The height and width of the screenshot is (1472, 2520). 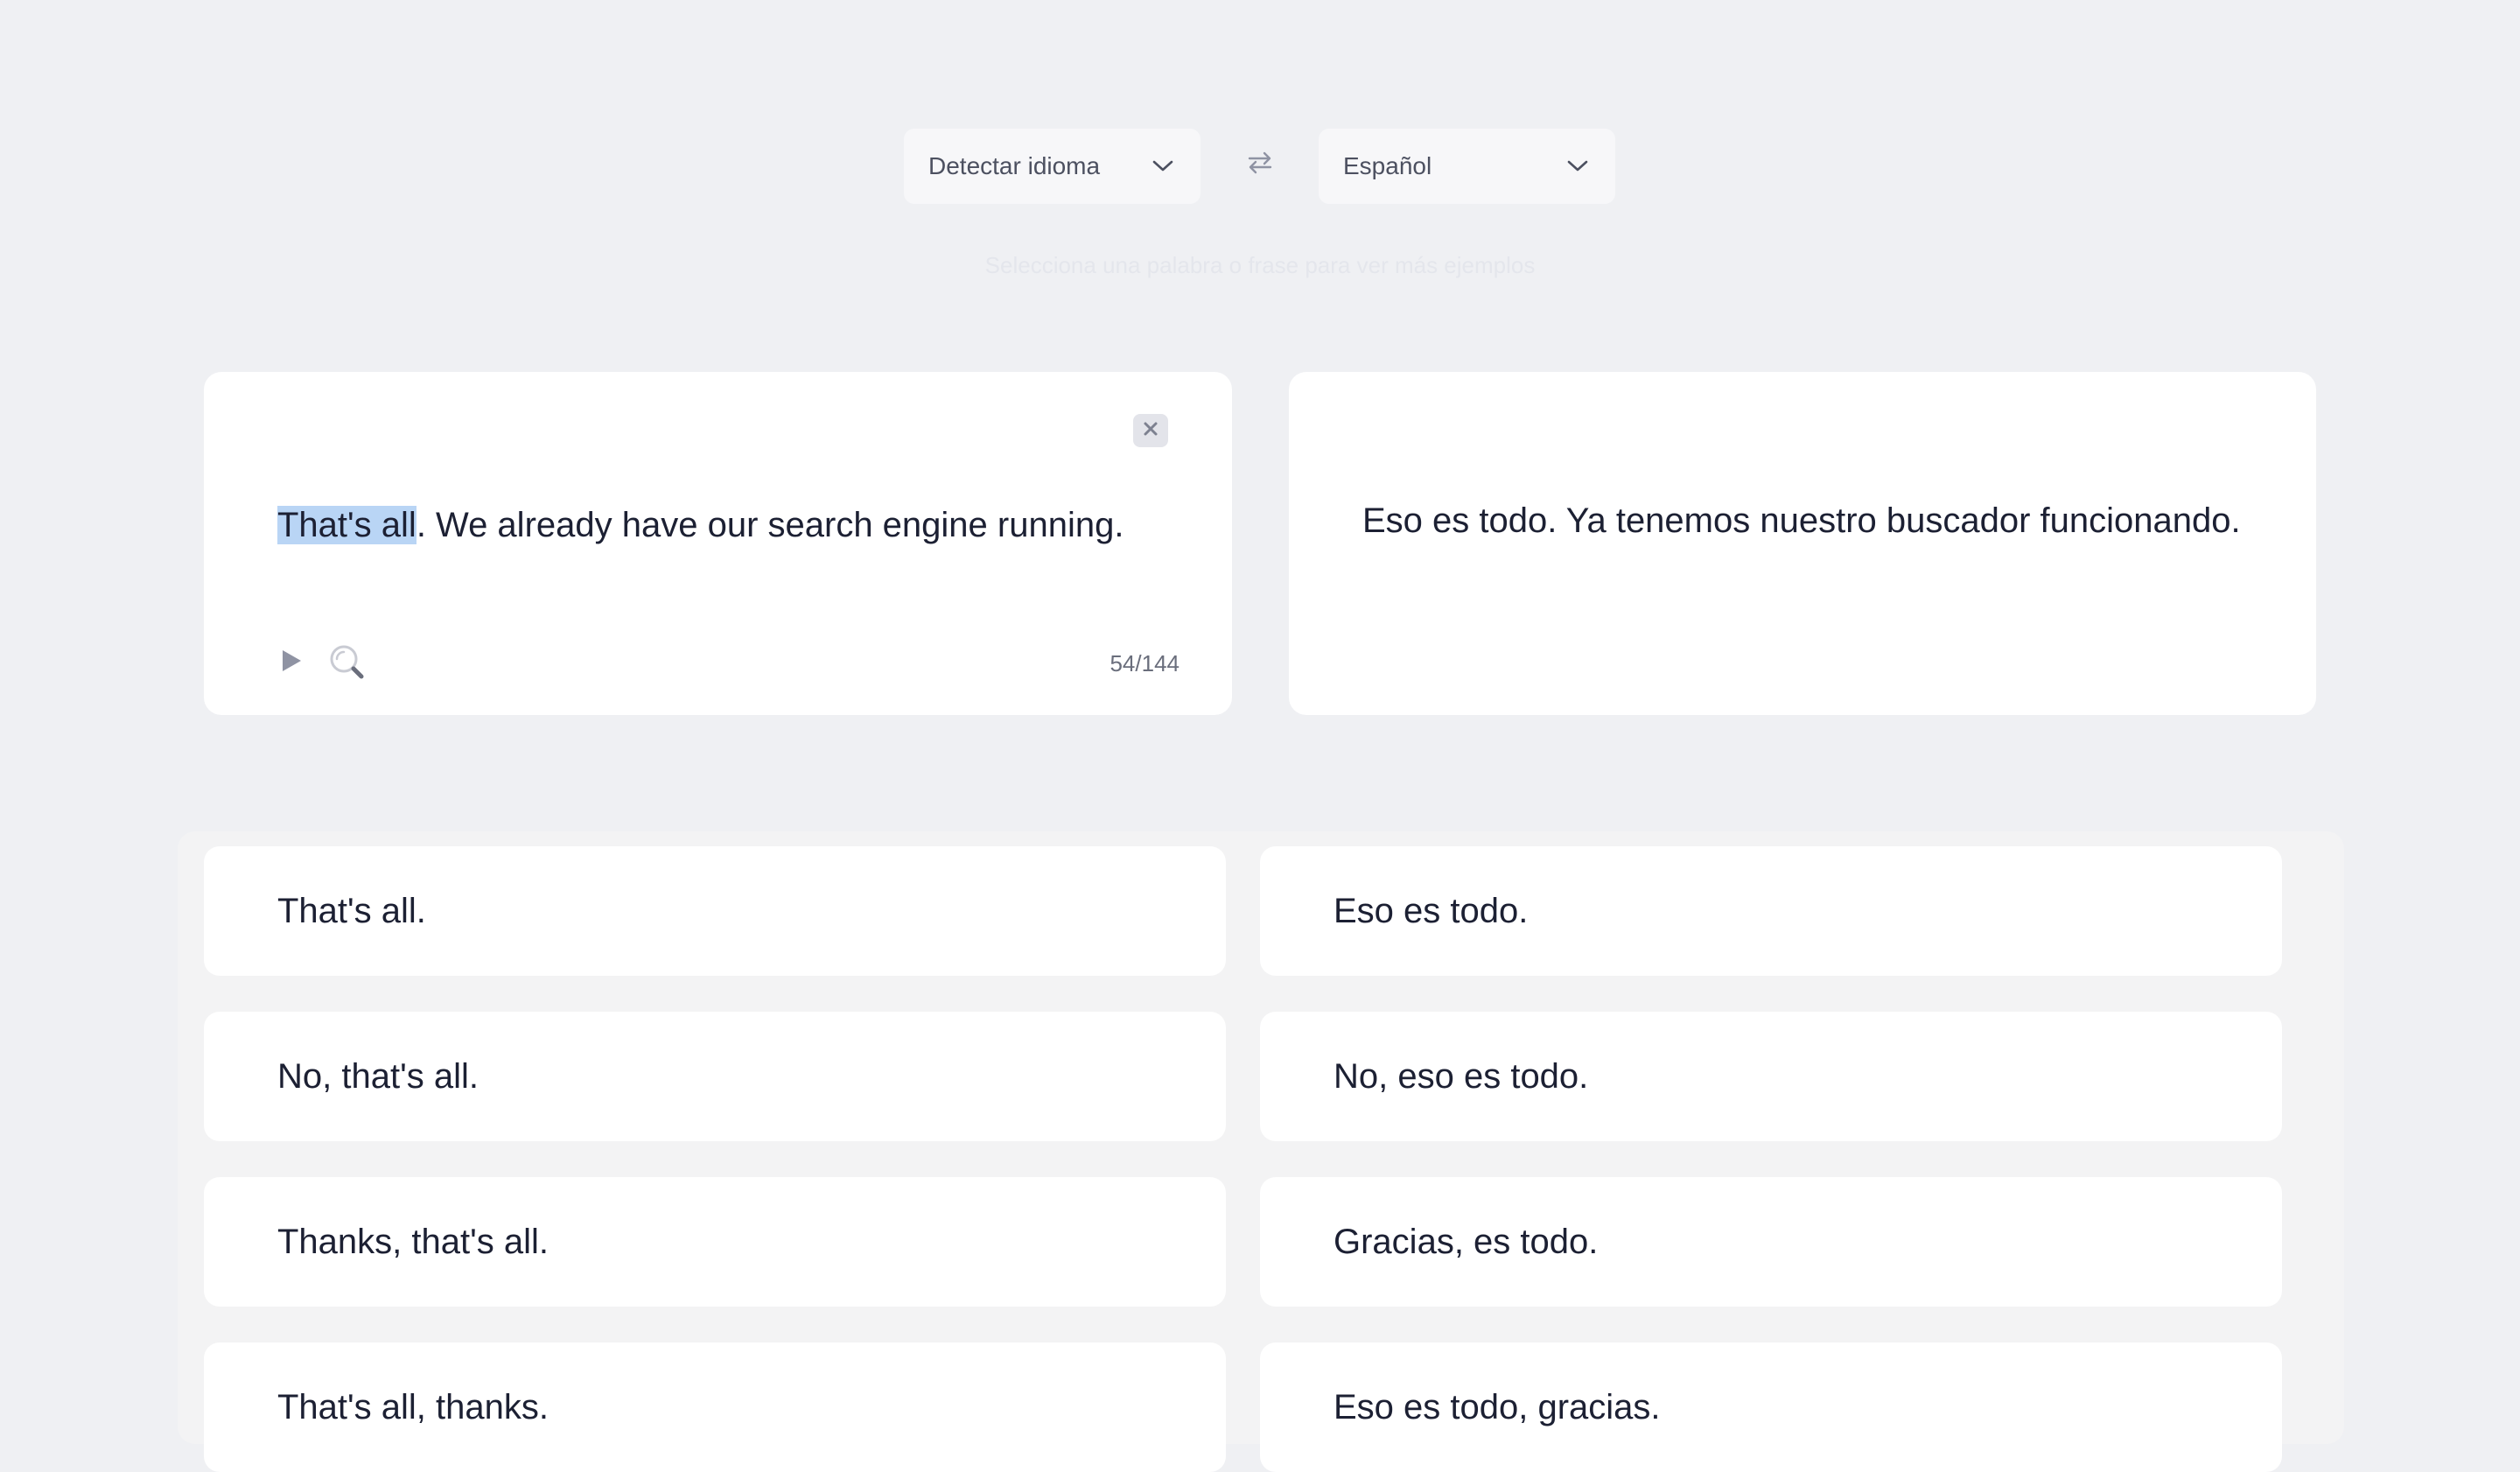 What do you see at coordinates (1771, 1076) in the screenshot?
I see `example-translation: No, eso es todo.` at bounding box center [1771, 1076].